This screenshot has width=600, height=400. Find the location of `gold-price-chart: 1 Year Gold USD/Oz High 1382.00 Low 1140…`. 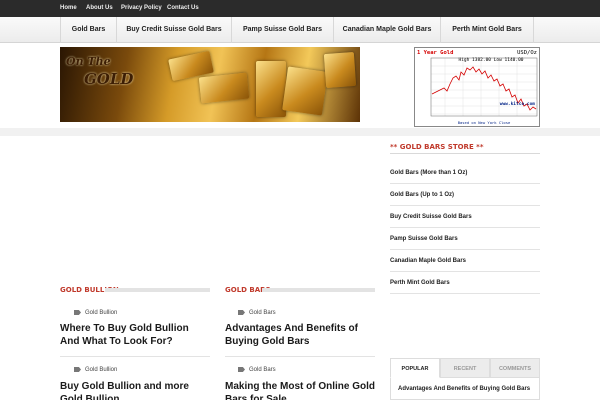

gold-price-chart: 1 Year Gold USD/Oz High 1382.00 Low 1140… is located at coordinates (477, 87).